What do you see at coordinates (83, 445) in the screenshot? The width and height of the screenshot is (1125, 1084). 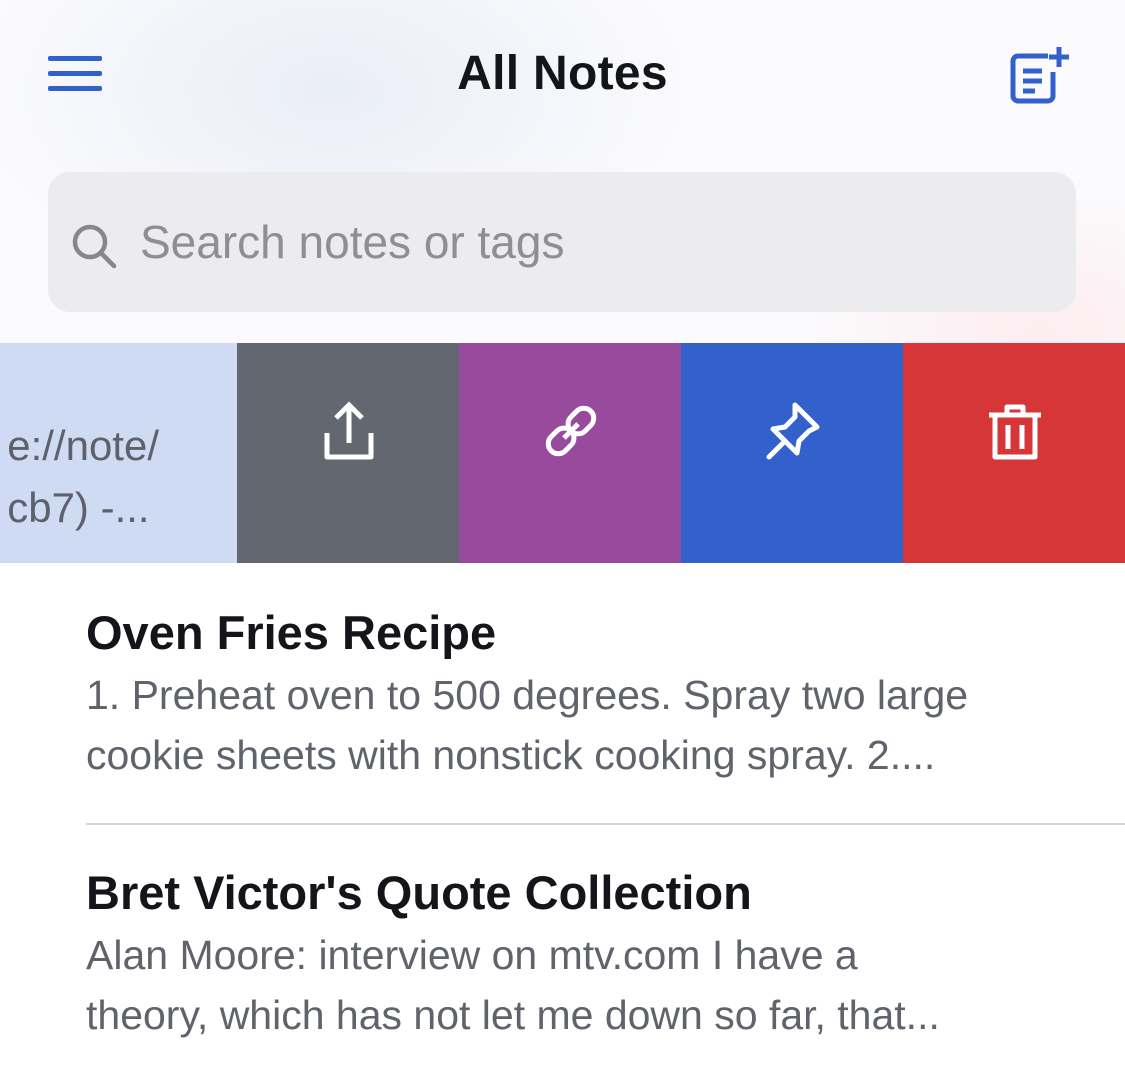 I see `swiped-note-preview-line: e://note/` at bounding box center [83, 445].